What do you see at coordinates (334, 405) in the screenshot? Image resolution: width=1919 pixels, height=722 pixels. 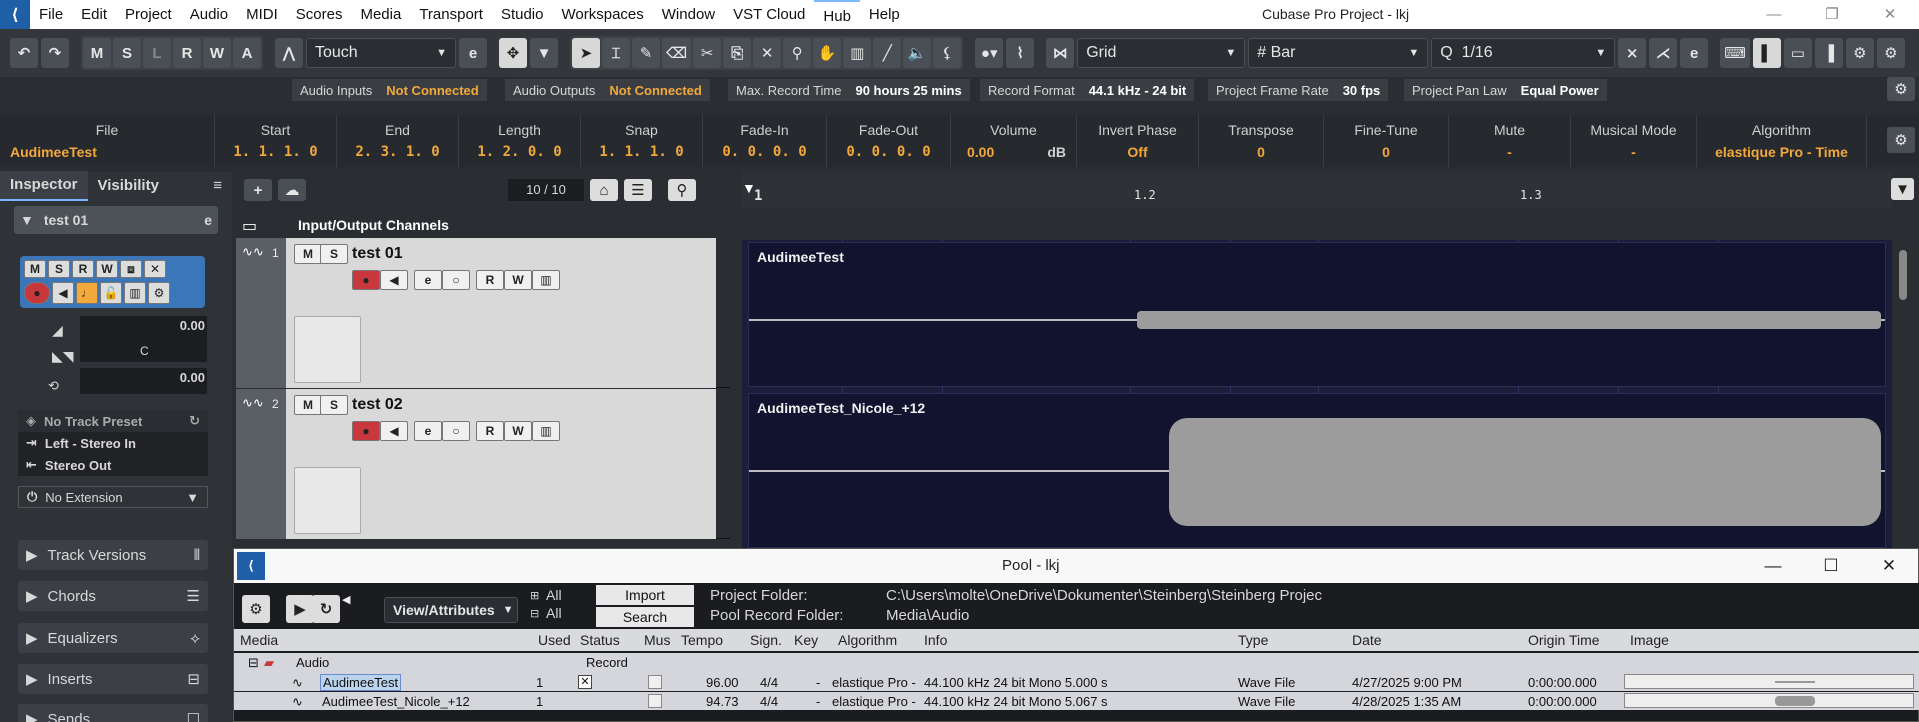 I see `track-solo-button: S` at bounding box center [334, 405].